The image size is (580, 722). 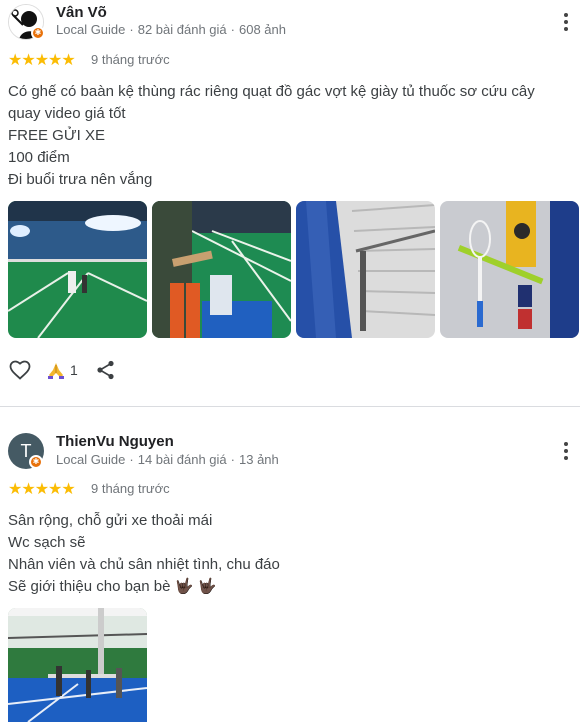 I want to click on reviewer-name: ThienVu Nguyen, so click(x=115, y=441).